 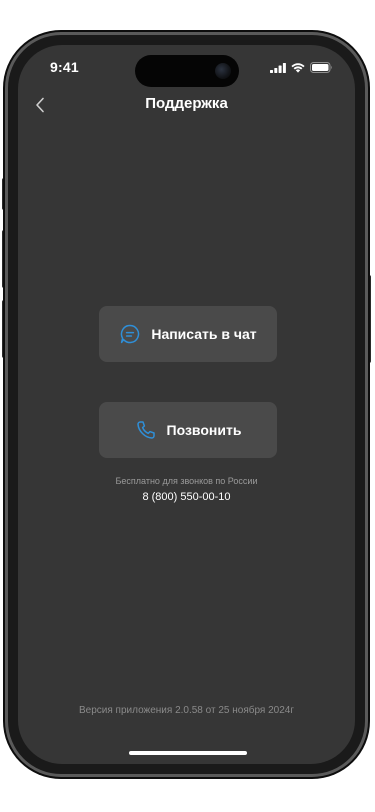 What do you see at coordinates (186, 497) in the screenshot?
I see `support-phone-number: 8 (800) 550-00-10` at bounding box center [186, 497].